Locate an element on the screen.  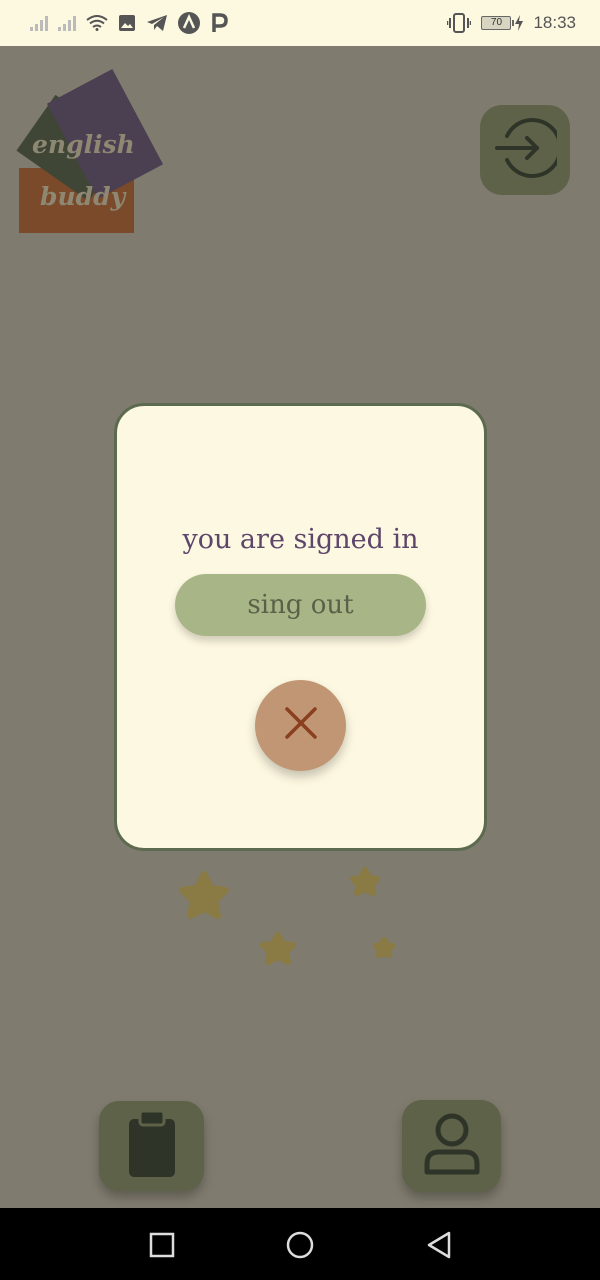
login-arrow-icon is located at coordinates (528, 150).